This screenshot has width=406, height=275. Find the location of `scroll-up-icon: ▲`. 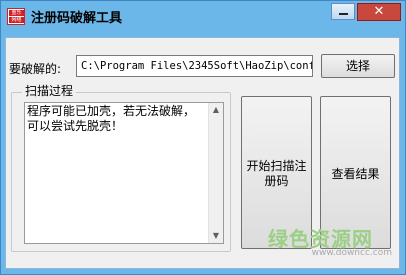

scroll-up-icon: ▲ is located at coordinates (216, 110).